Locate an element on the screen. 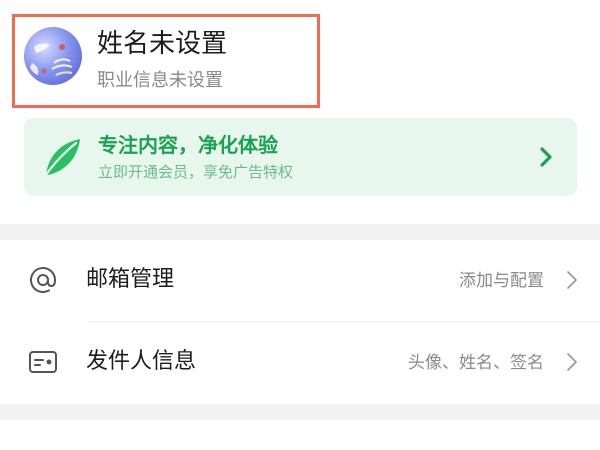 This screenshot has height=450, width=600. promo-subtitle: 立即开通会员，享免广告特权 is located at coordinates (196, 172).